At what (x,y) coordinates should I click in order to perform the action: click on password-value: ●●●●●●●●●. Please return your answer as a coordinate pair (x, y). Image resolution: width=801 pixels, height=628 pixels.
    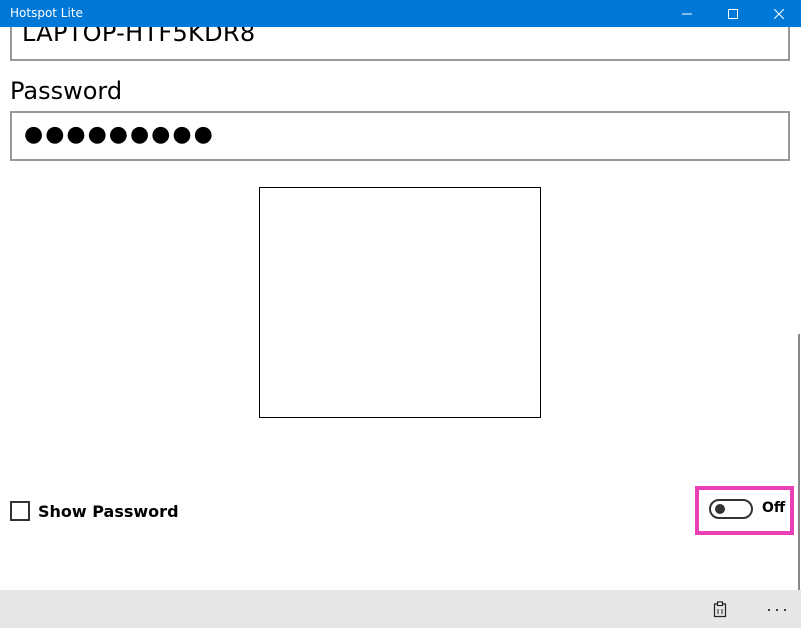
    Looking at the image, I should click on (119, 134).